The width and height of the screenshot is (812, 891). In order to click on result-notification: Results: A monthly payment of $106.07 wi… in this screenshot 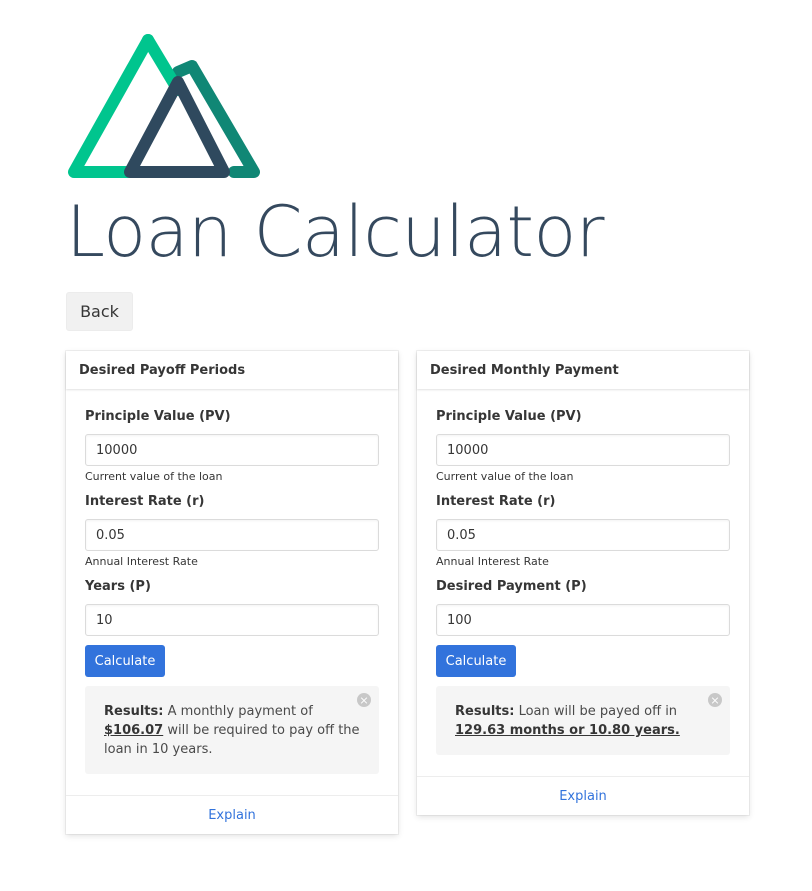, I will do `click(232, 730)`.